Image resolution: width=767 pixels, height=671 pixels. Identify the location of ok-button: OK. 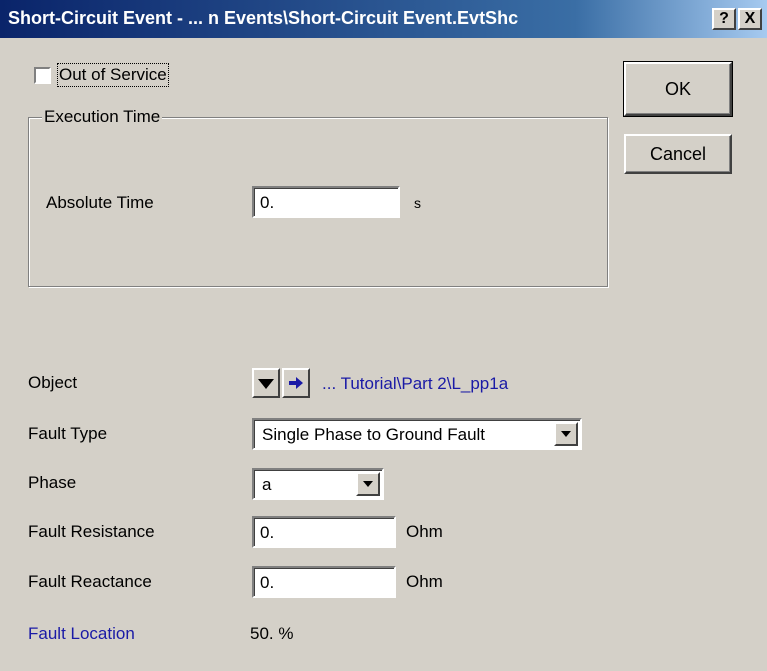
(678, 89).